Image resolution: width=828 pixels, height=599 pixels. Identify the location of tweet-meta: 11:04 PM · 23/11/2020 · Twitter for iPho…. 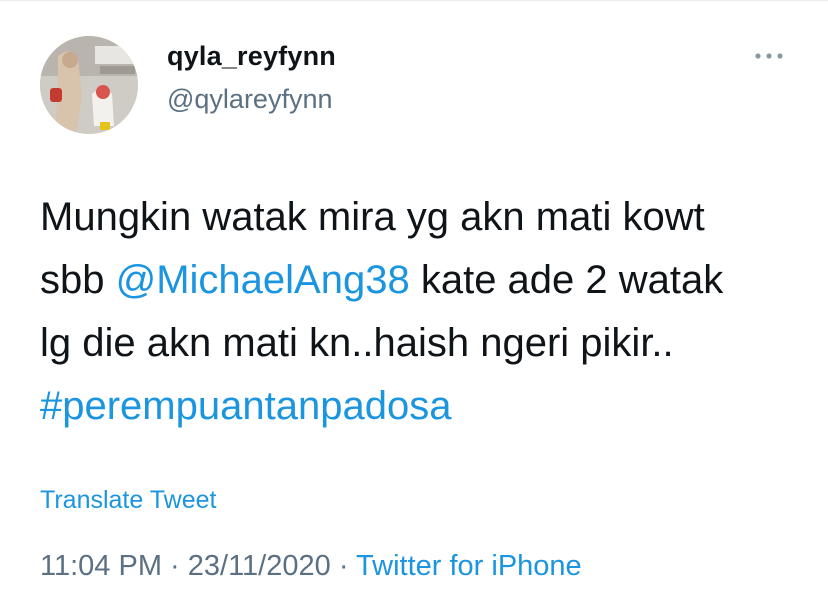
(311, 566).